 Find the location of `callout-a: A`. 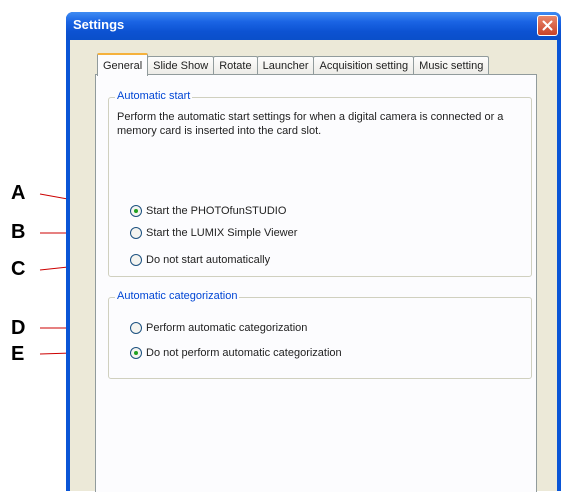

callout-a: A is located at coordinates (18, 193).